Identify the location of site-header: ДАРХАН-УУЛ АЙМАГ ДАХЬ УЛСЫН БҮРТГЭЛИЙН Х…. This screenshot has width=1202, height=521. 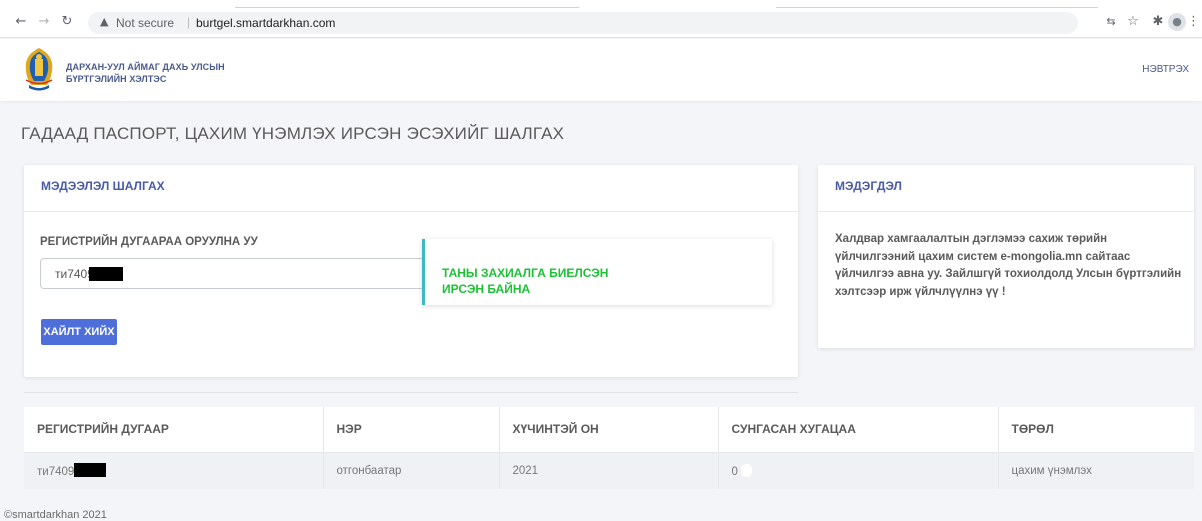
(601, 70).